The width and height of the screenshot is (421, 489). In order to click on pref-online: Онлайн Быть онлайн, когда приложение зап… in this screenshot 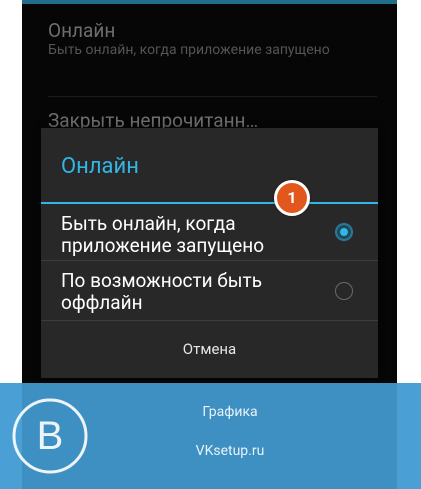, I will do `click(212, 39)`.